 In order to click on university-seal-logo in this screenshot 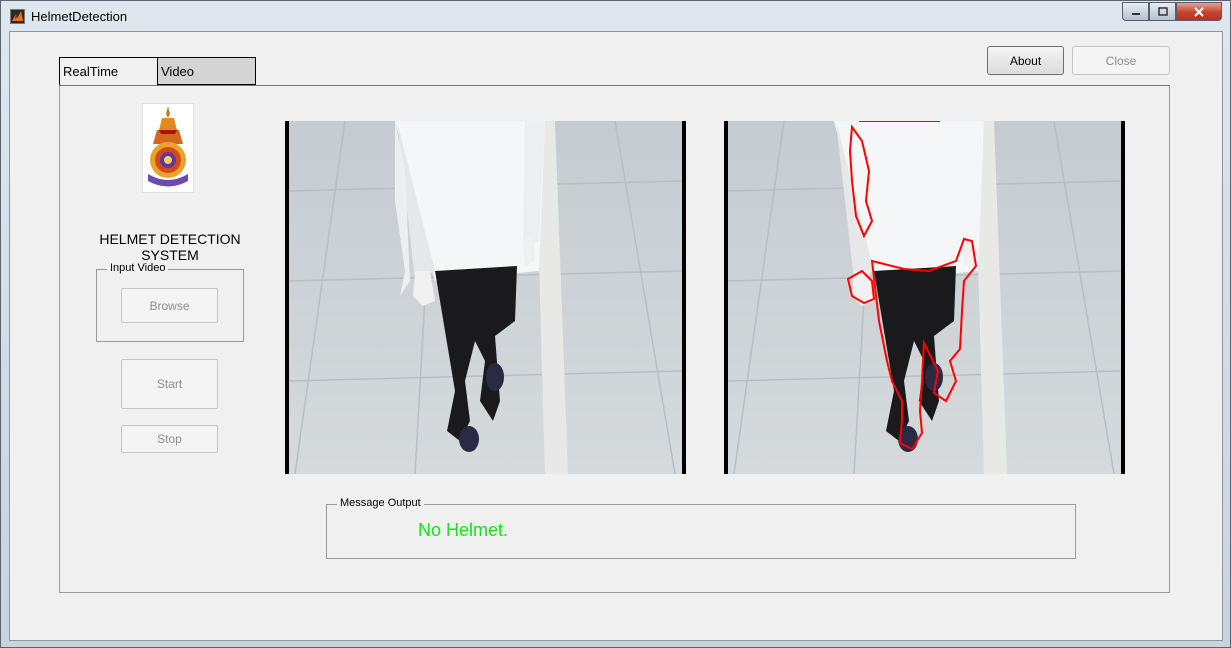, I will do `click(168, 148)`.